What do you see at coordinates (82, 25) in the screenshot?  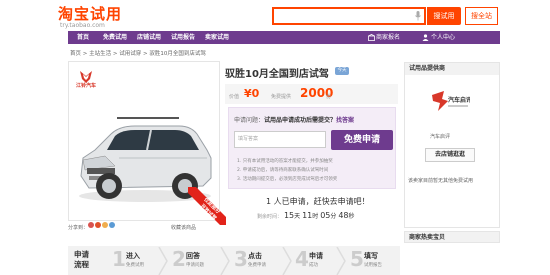 I see `site-url: try.taobao.com` at bounding box center [82, 25].